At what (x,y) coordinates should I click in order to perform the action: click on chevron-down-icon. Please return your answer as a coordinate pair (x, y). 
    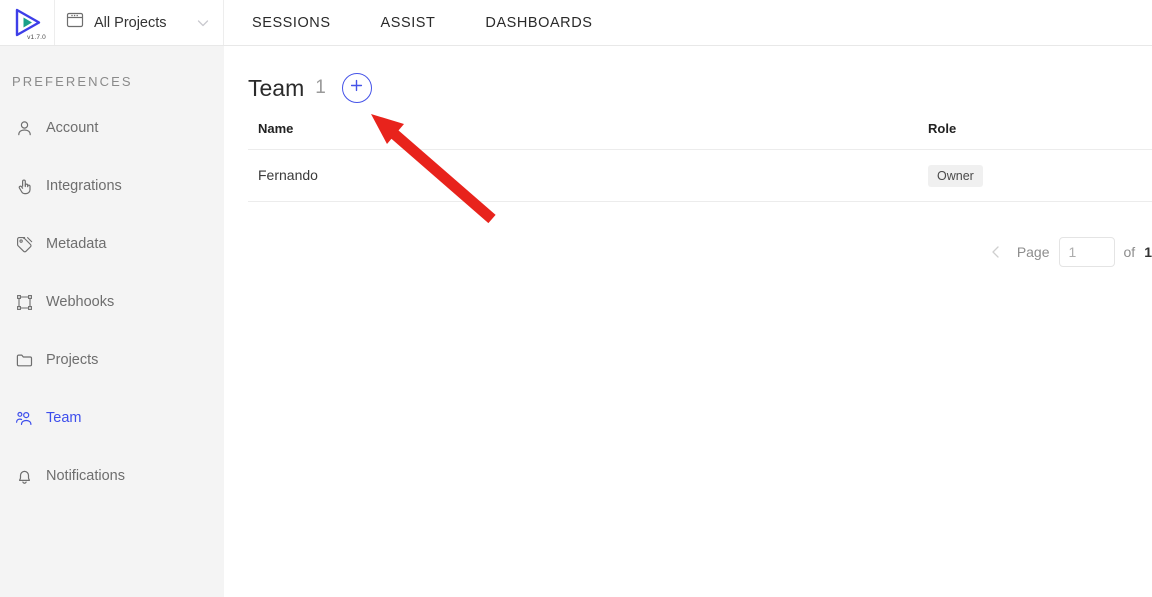
    Looking at the image, I should click on (203, 23).